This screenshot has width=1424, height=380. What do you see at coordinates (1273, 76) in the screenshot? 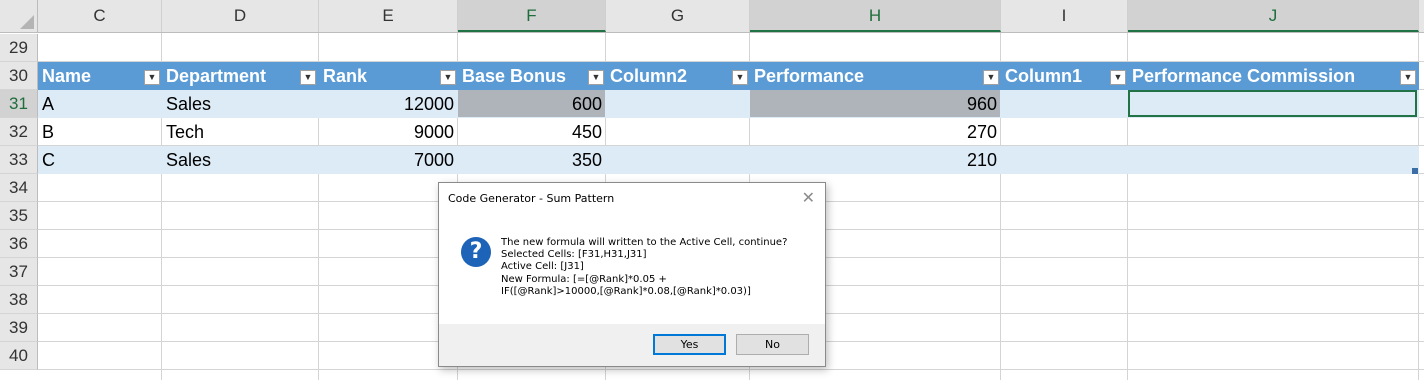
I see `table-header-performance-commission: Performance Commission` at bounding box center [1273, 76].